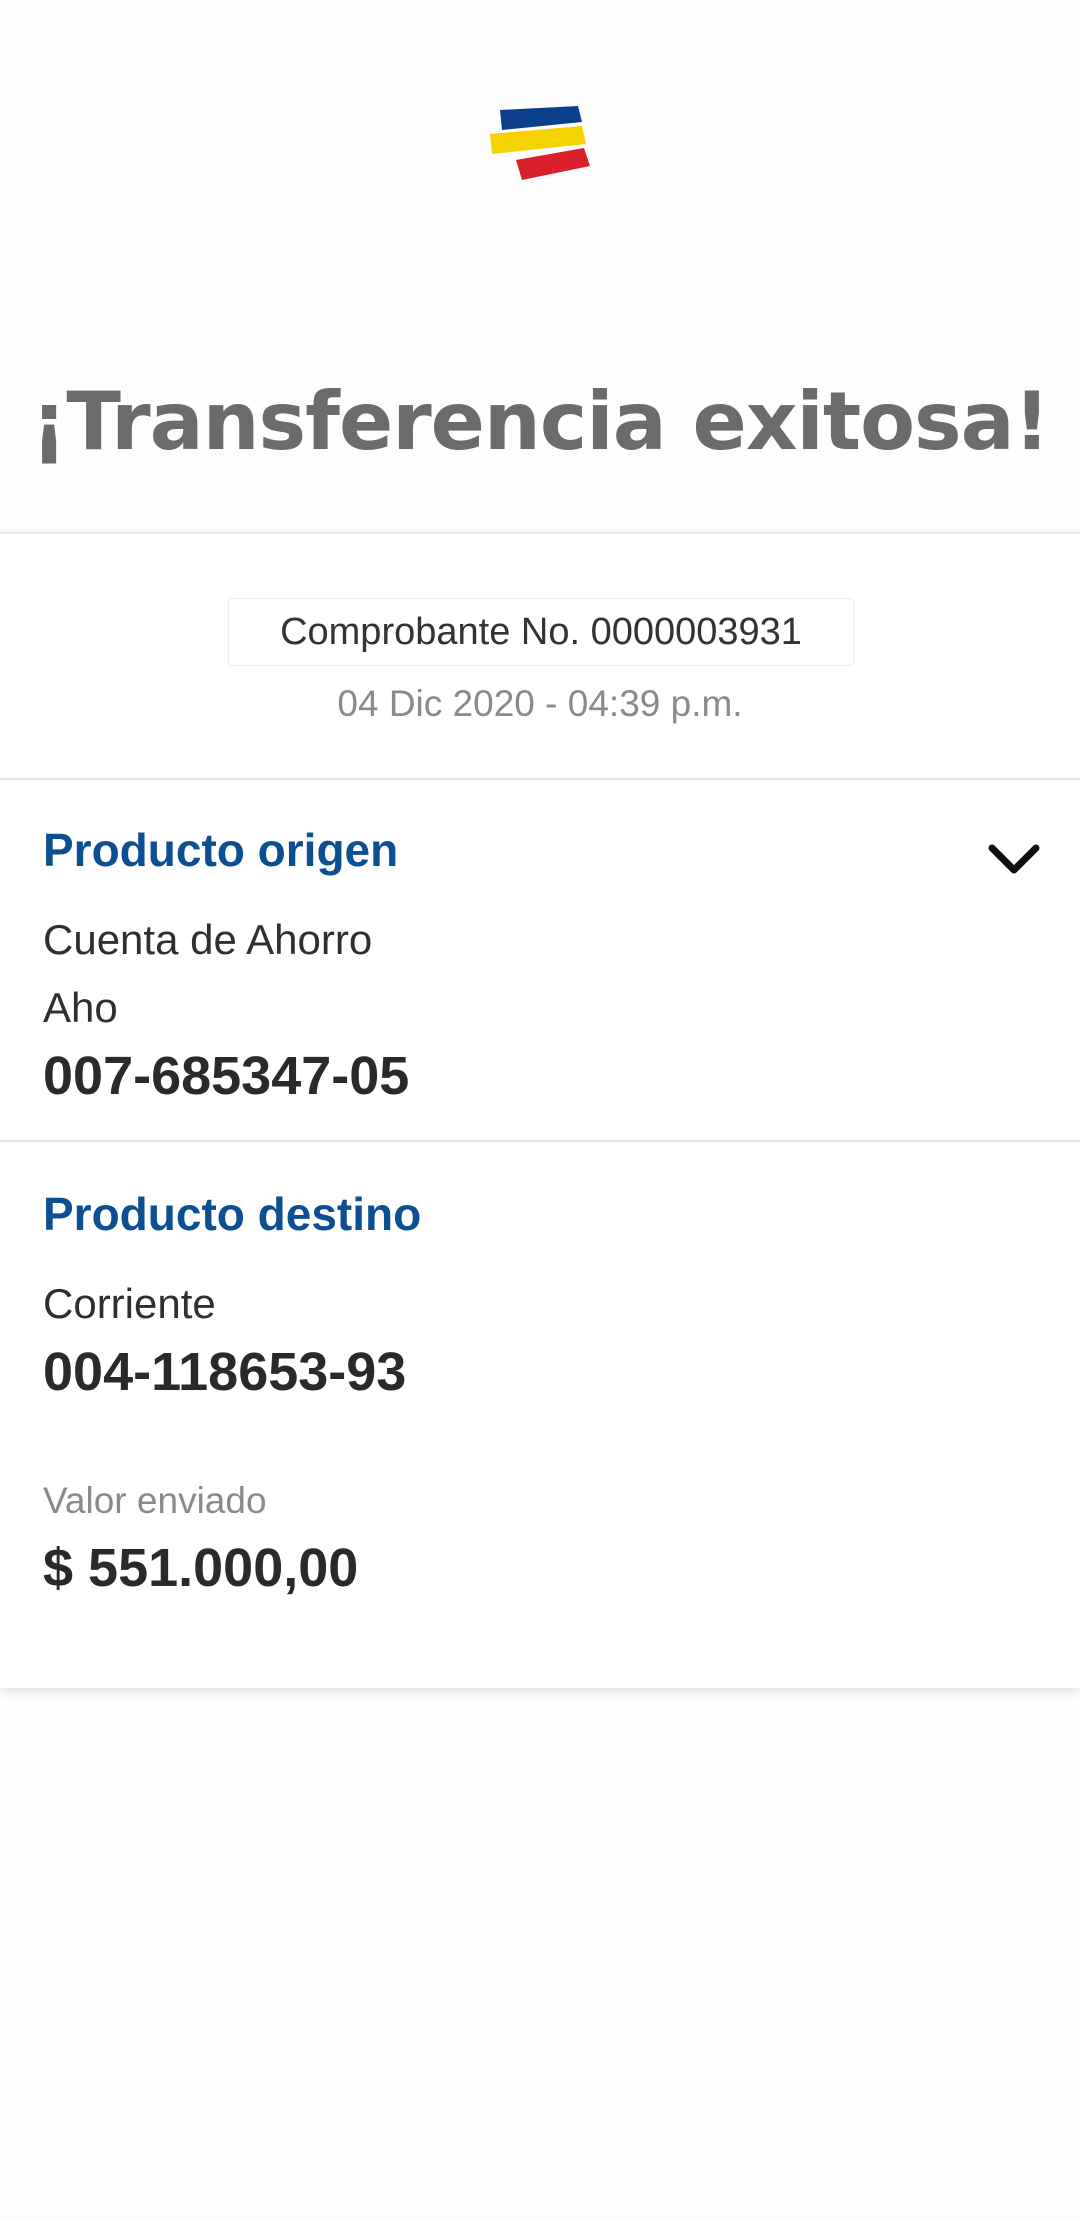 This screenshot has height=2220, width=1080. Describe the element at coordinates (541, 632) in the screenshot. I see `receipt-number: Comprobante No. 0000003931` at that location.